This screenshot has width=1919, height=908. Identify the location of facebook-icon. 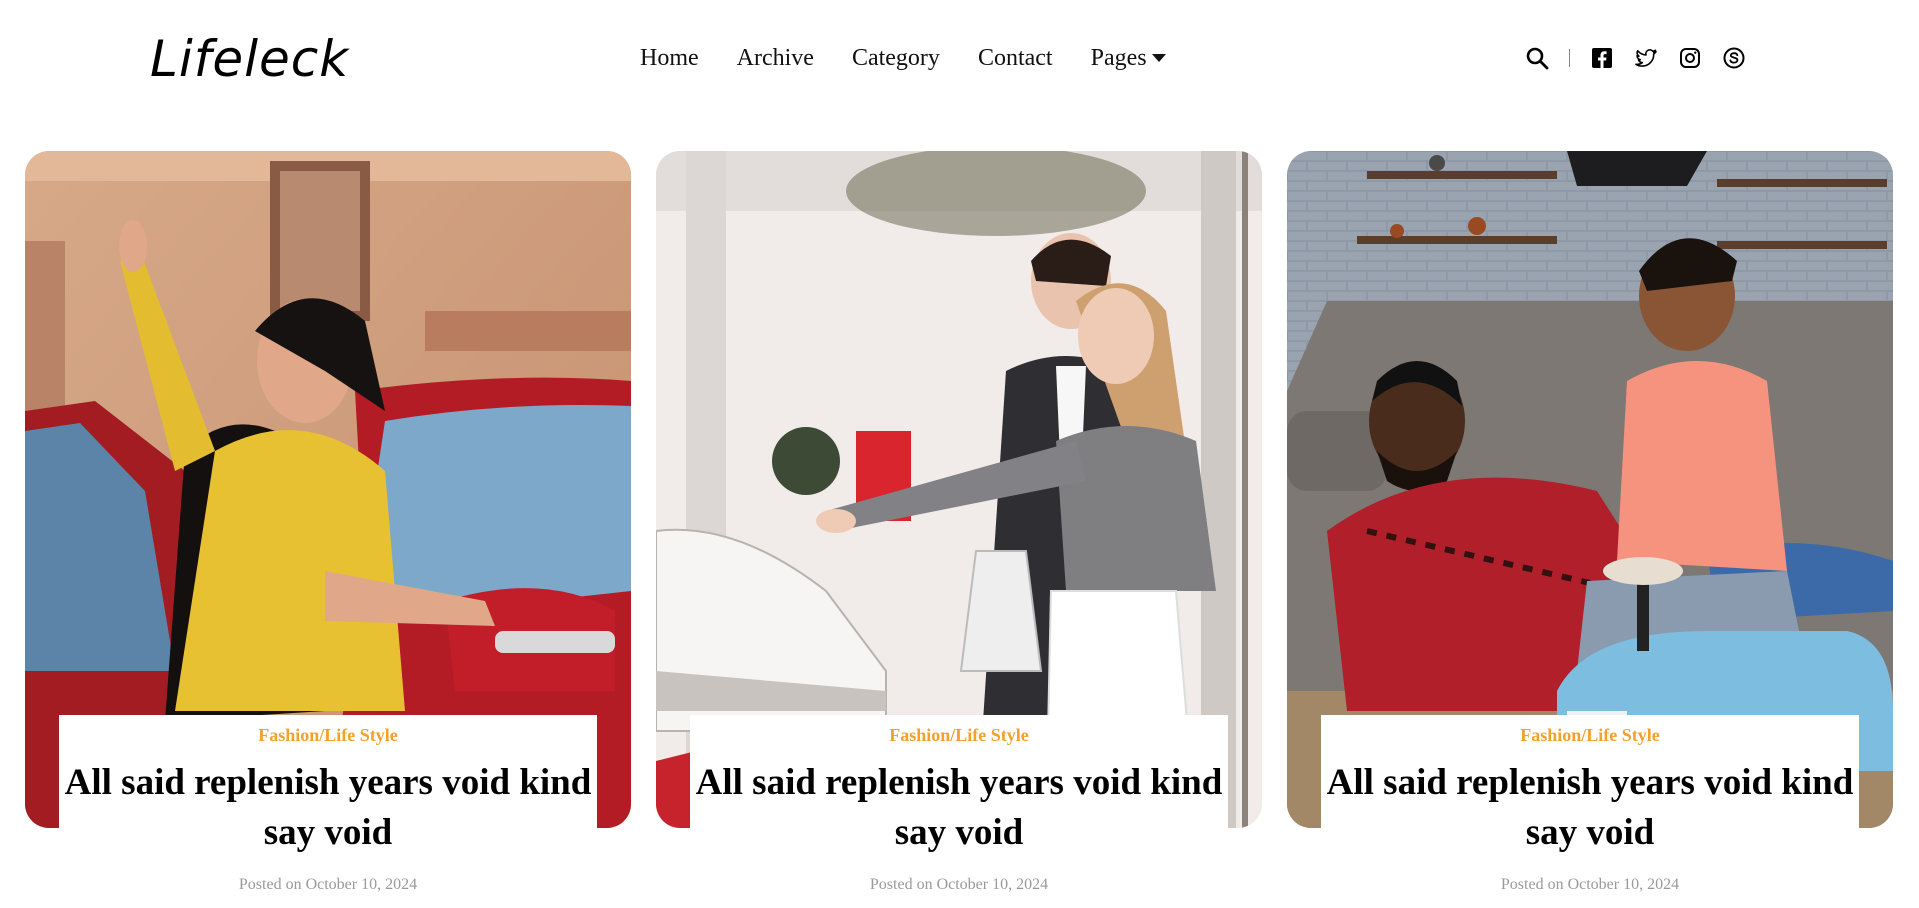
(1602, 58).